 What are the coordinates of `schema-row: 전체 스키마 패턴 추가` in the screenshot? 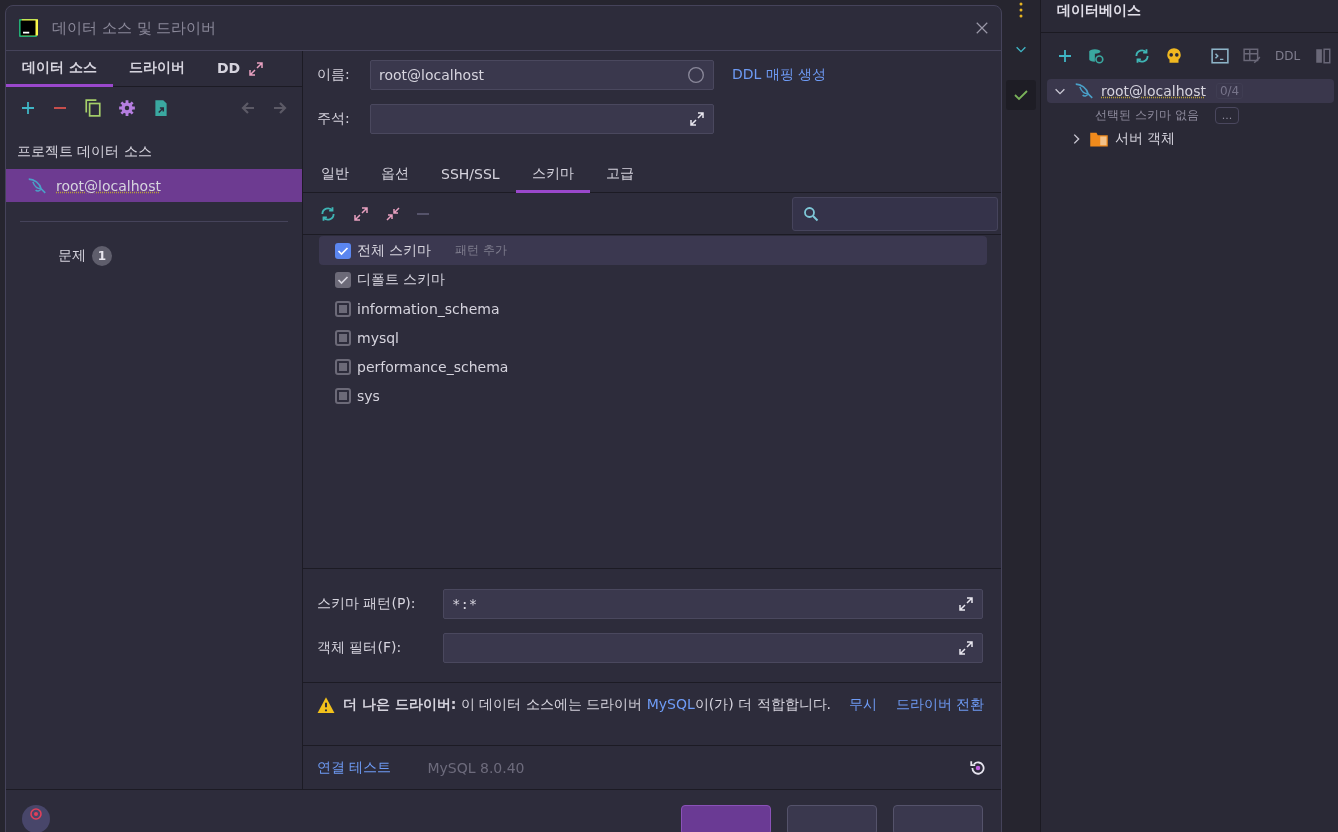 It's located at (653, 251).